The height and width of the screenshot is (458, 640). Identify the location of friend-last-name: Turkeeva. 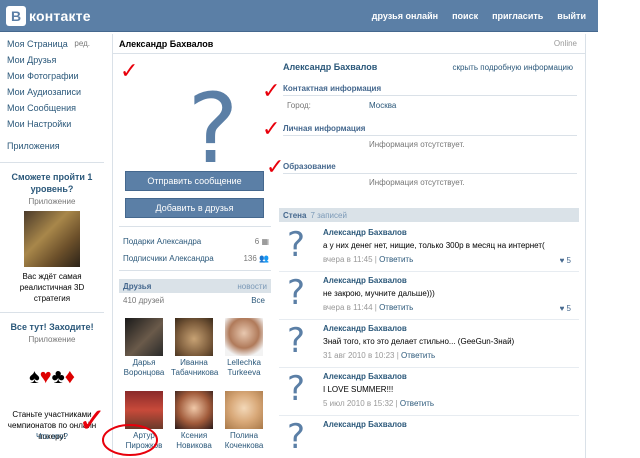
(244, 373).